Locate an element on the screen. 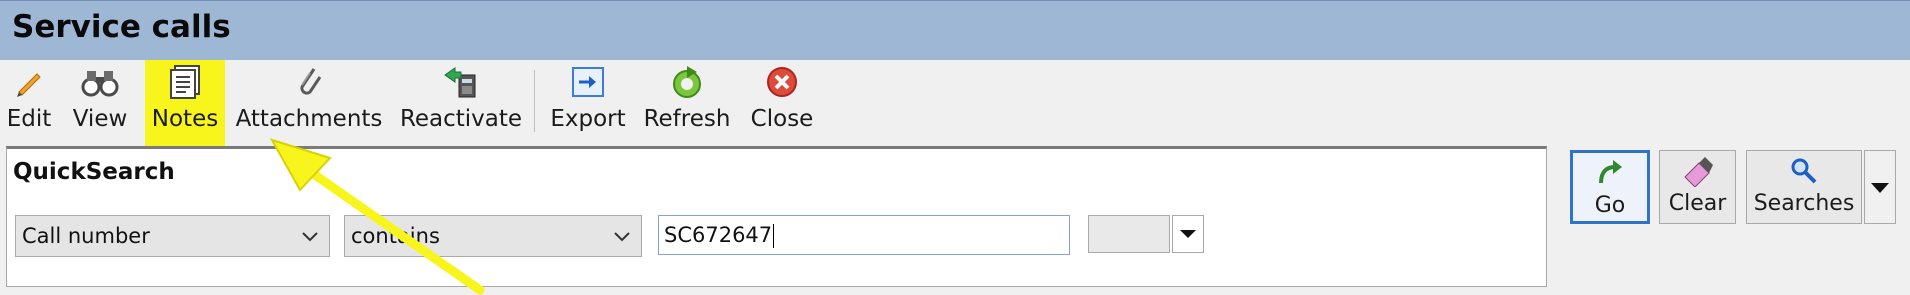 The width and height of the screenshot is (1910, 295). reactivate-label: Reactivate is located at coordinates (461, 119).